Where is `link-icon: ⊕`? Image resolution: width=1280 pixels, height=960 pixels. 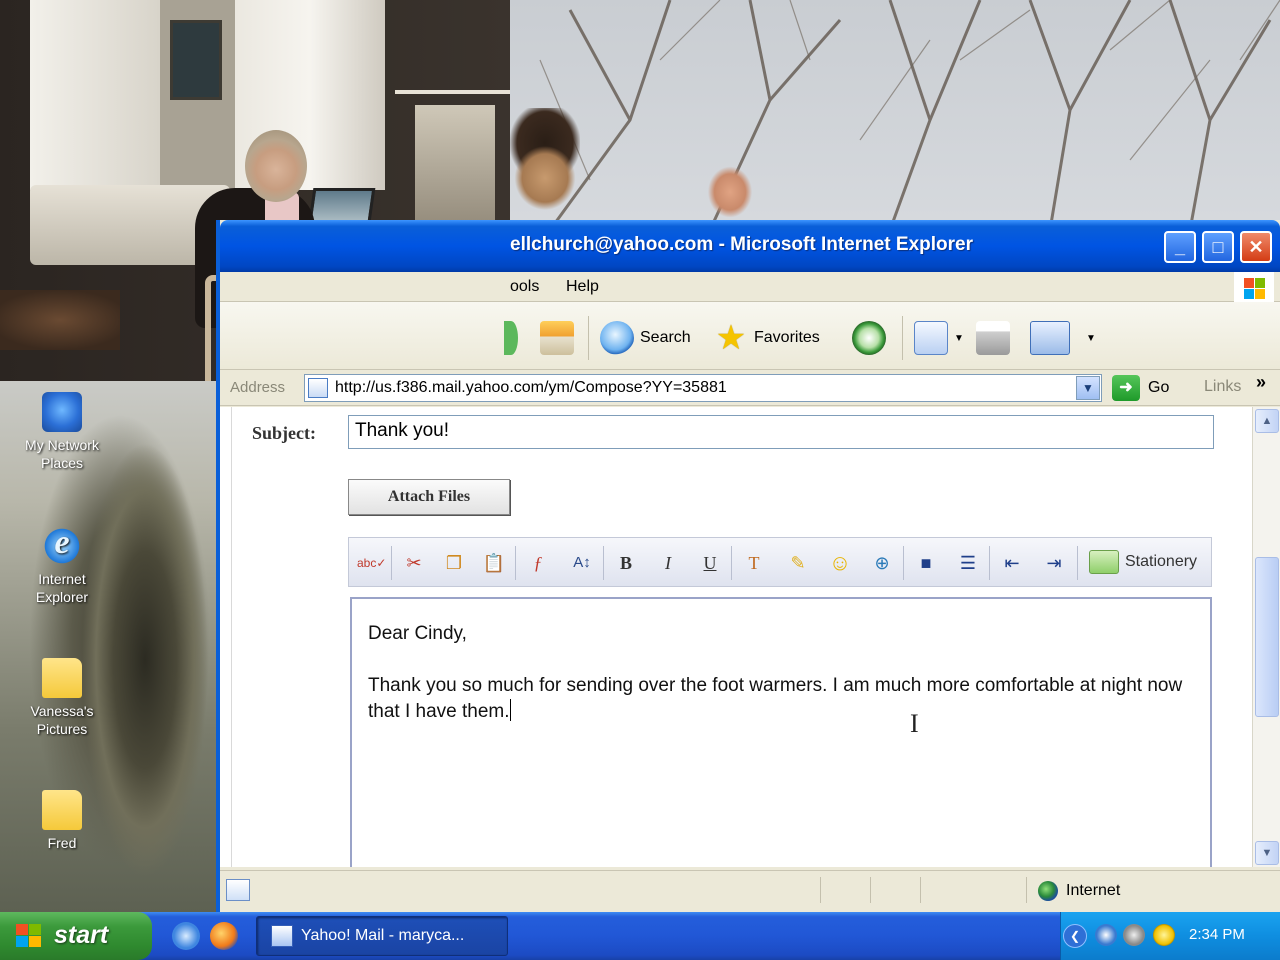 link-icon: ⊕ is located at coordinates (882, 563).